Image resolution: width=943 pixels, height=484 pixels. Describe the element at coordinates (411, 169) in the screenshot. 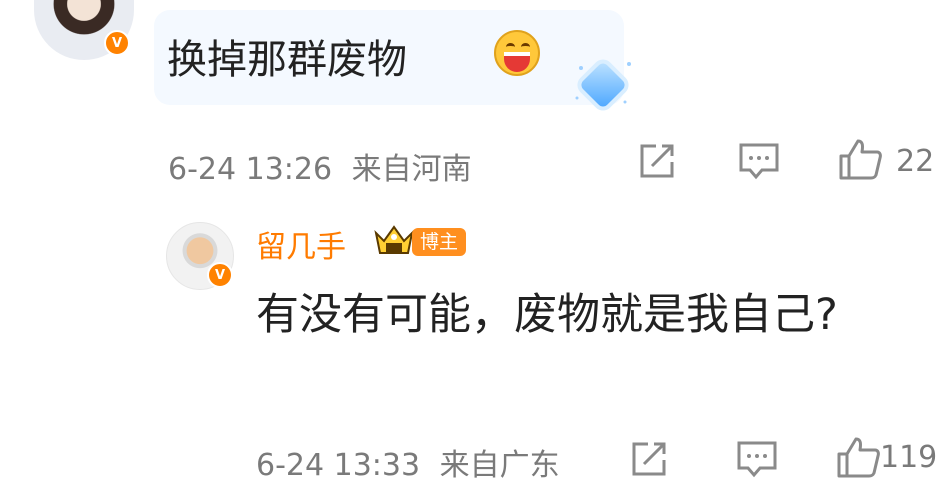

I see `comment-location: 来自河南` at that location.